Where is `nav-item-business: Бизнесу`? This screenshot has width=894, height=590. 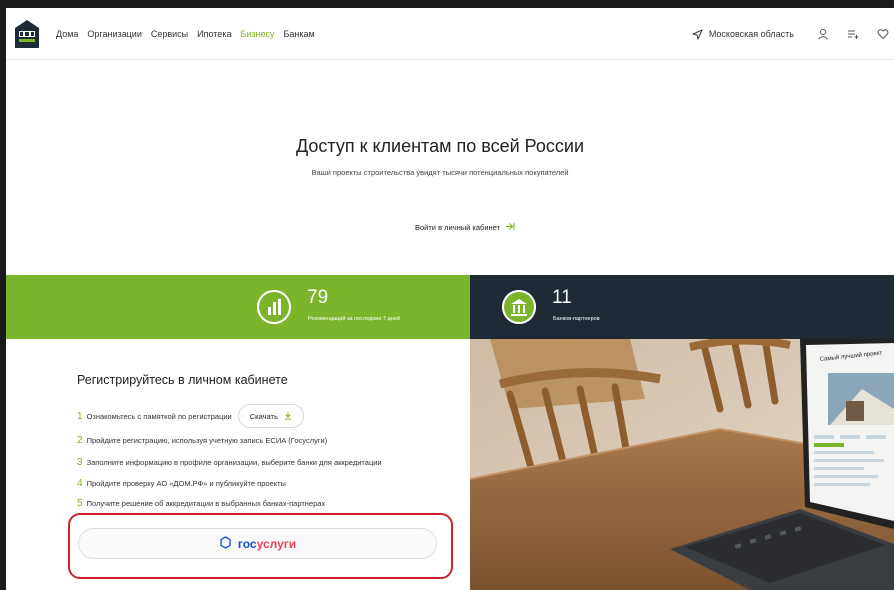
nav-item-business: Бизнесу is located at coordinates (257, 34).